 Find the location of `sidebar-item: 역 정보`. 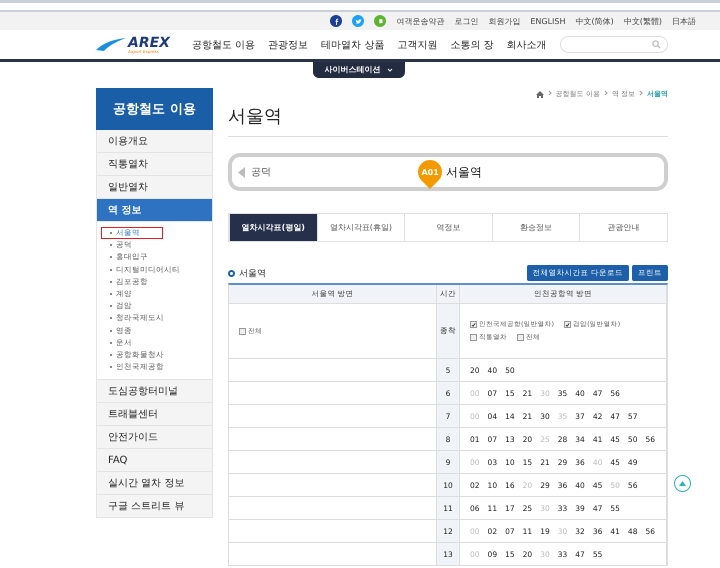

sidebar-item: 역 정보 is located at coordinates (154, 210).